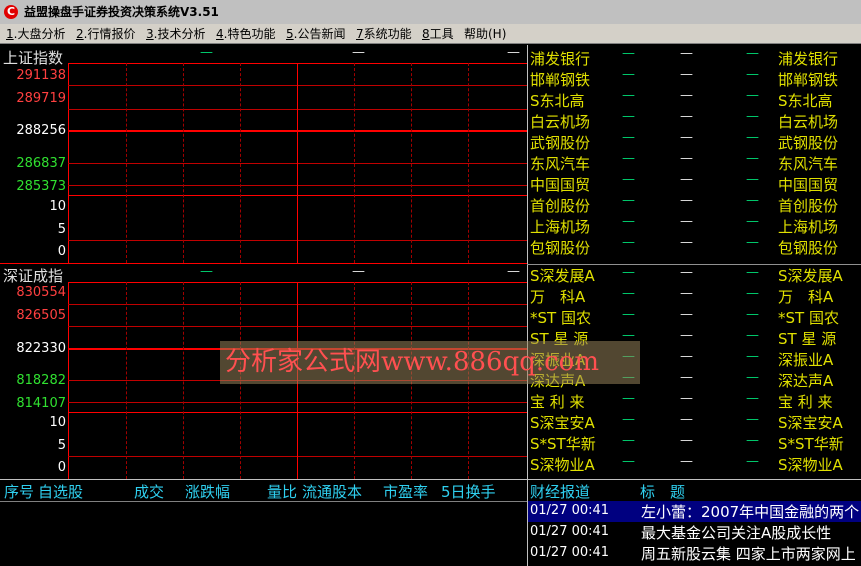  What do you see at coordinates (808, 142) in the screenshot?
I see `stock-name-right: 武钢股份` at bounding box center [808, 142].